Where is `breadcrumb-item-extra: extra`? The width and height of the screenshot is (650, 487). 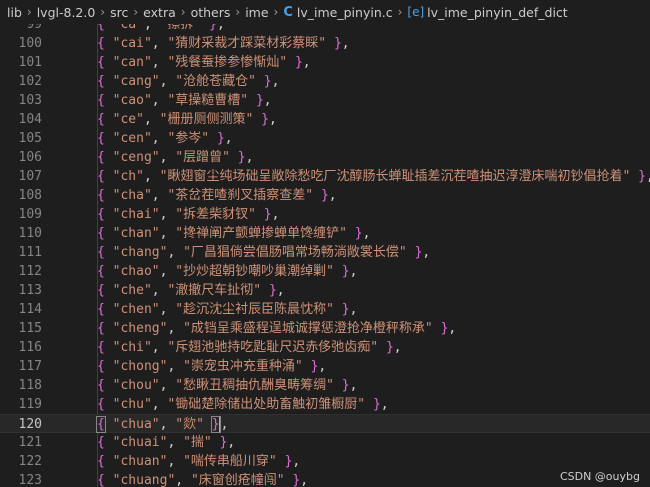
breadcrumb-item-extra: extra is located at coordinates (159, 12).